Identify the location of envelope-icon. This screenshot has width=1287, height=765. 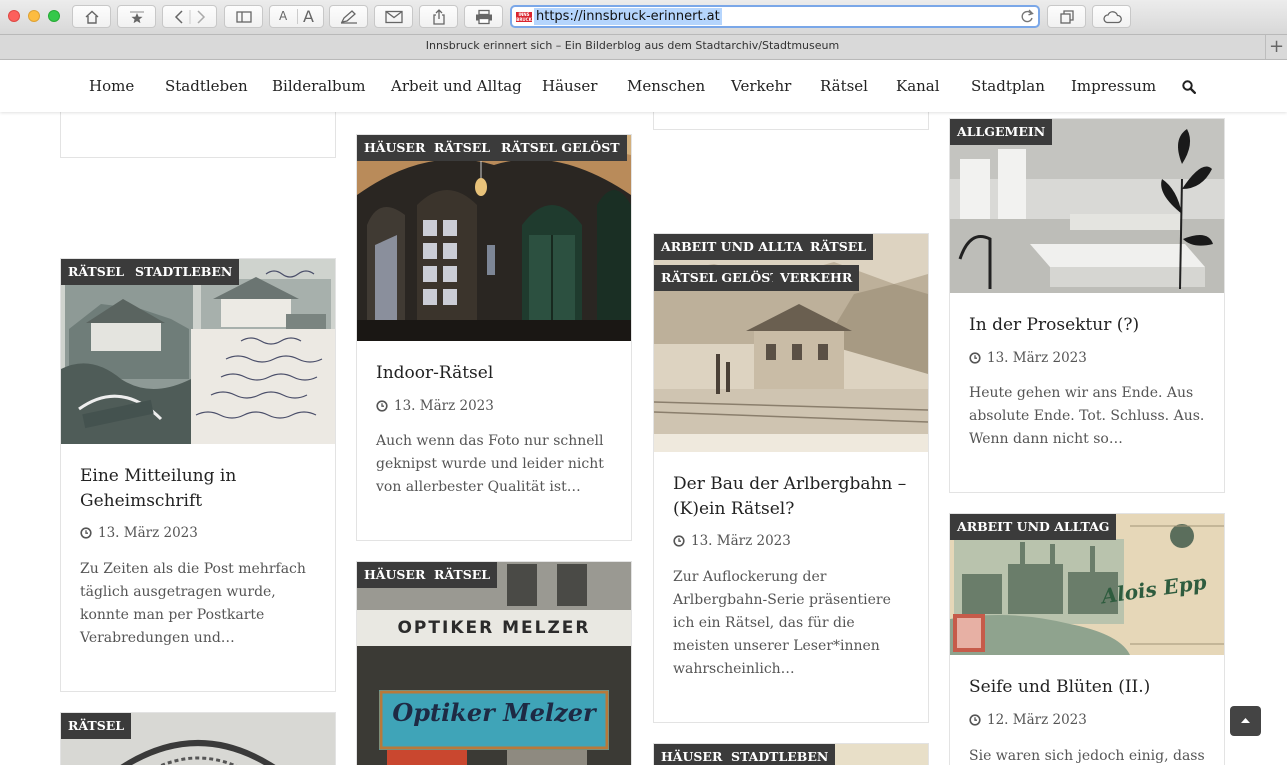
(393, 16).